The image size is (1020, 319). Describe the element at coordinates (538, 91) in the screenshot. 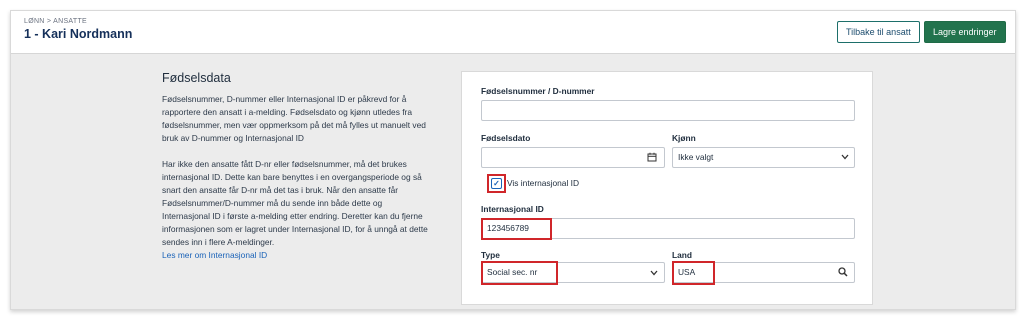

I see `ssn-label: Fødselsnummer / D-nummer` at that location.